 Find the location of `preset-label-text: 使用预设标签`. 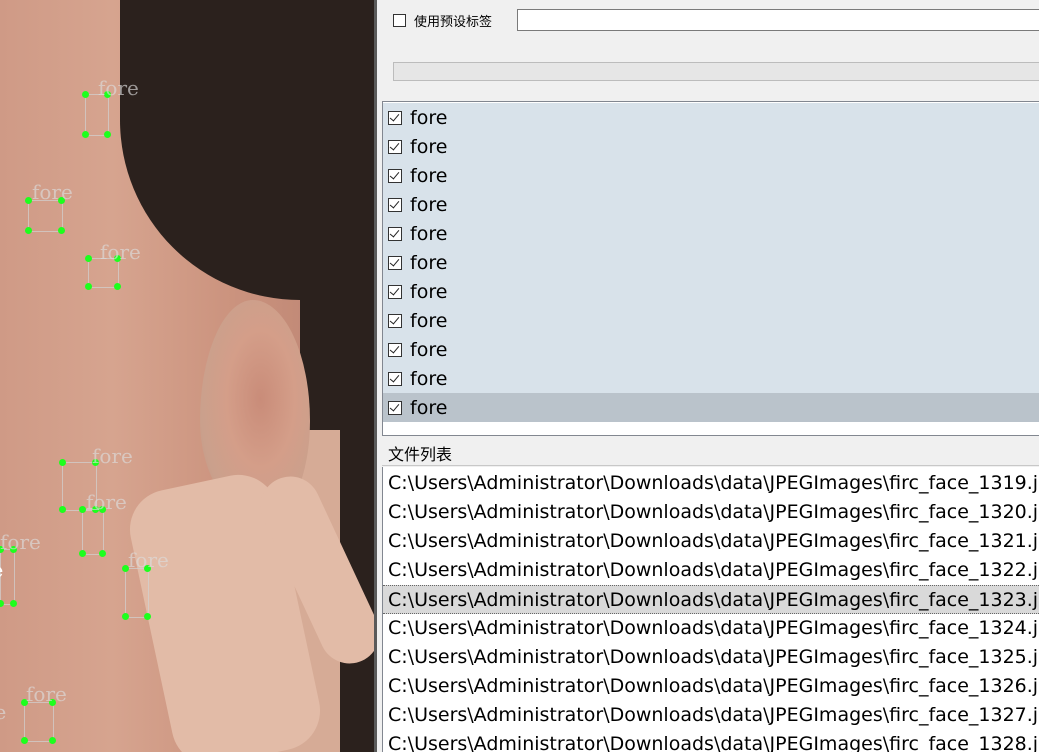

preset-label-text: 使用预设标签 is located at coordinates (453, 22).